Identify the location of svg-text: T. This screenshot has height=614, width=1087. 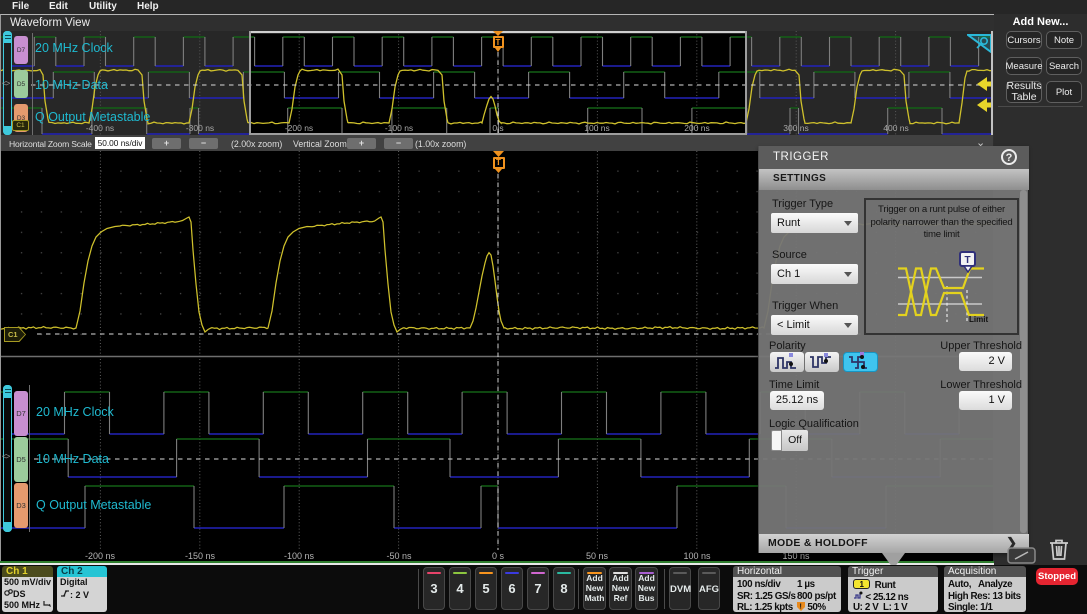
(968, 260).